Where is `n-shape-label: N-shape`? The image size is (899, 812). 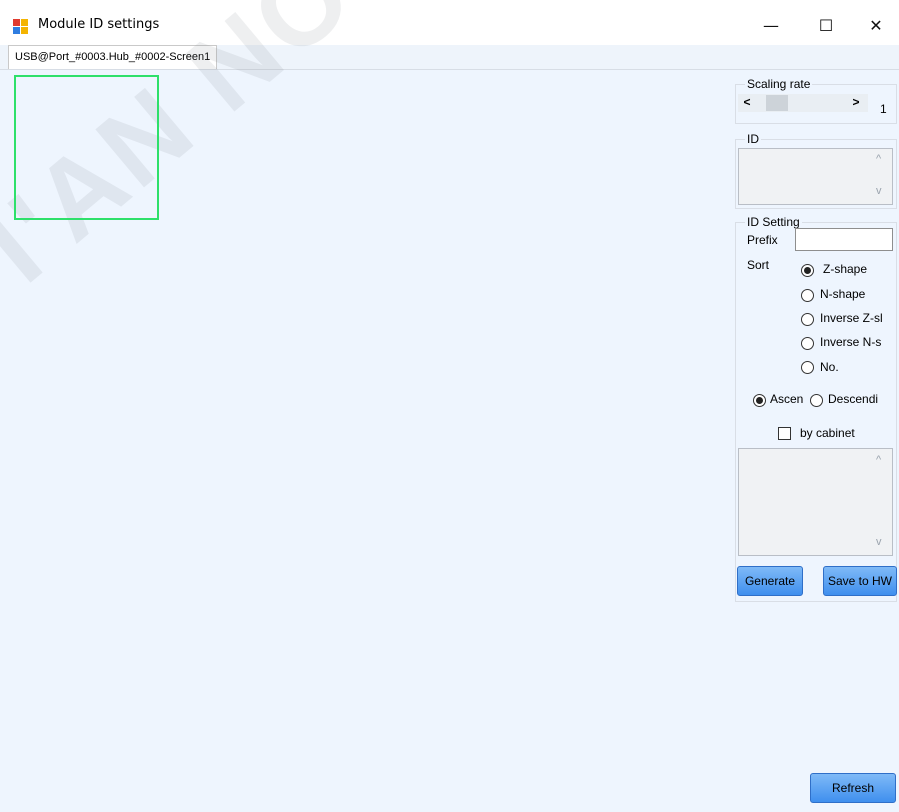
n-shape-label: N-shape is located at coordinates (843, 294).